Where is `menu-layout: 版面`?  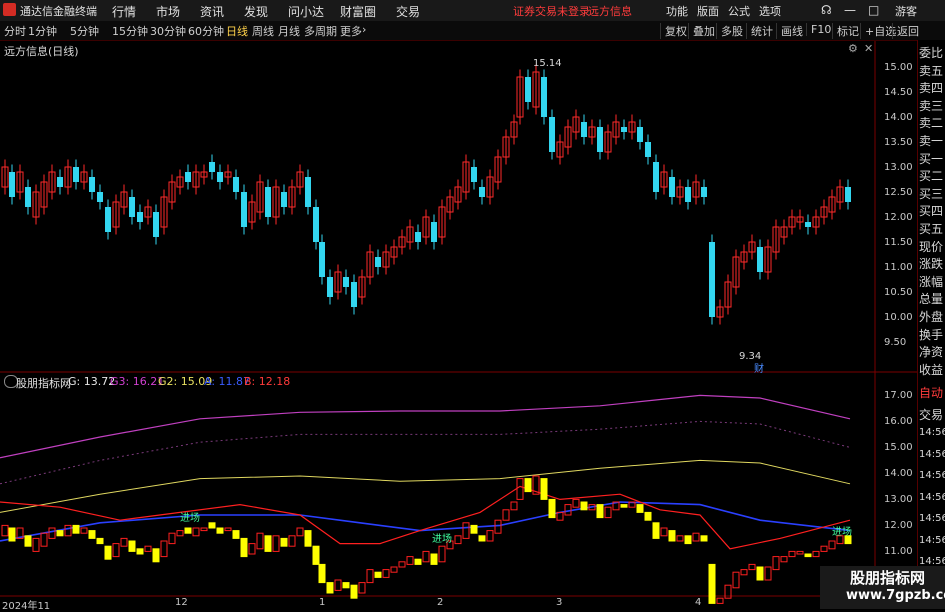
menu-layout: 版面 is located at coordinates (708, 11).